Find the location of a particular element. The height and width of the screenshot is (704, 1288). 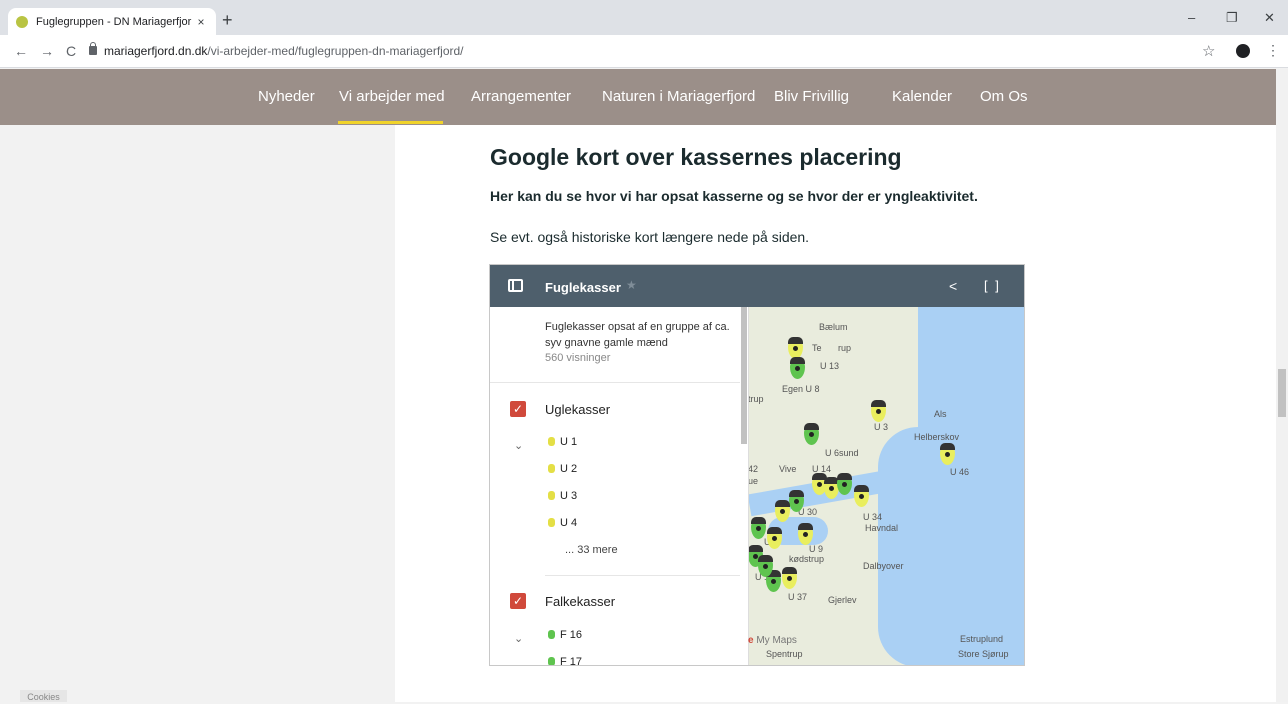

nav-item-om-os: Om Os is located at coordinates (1004, 96).